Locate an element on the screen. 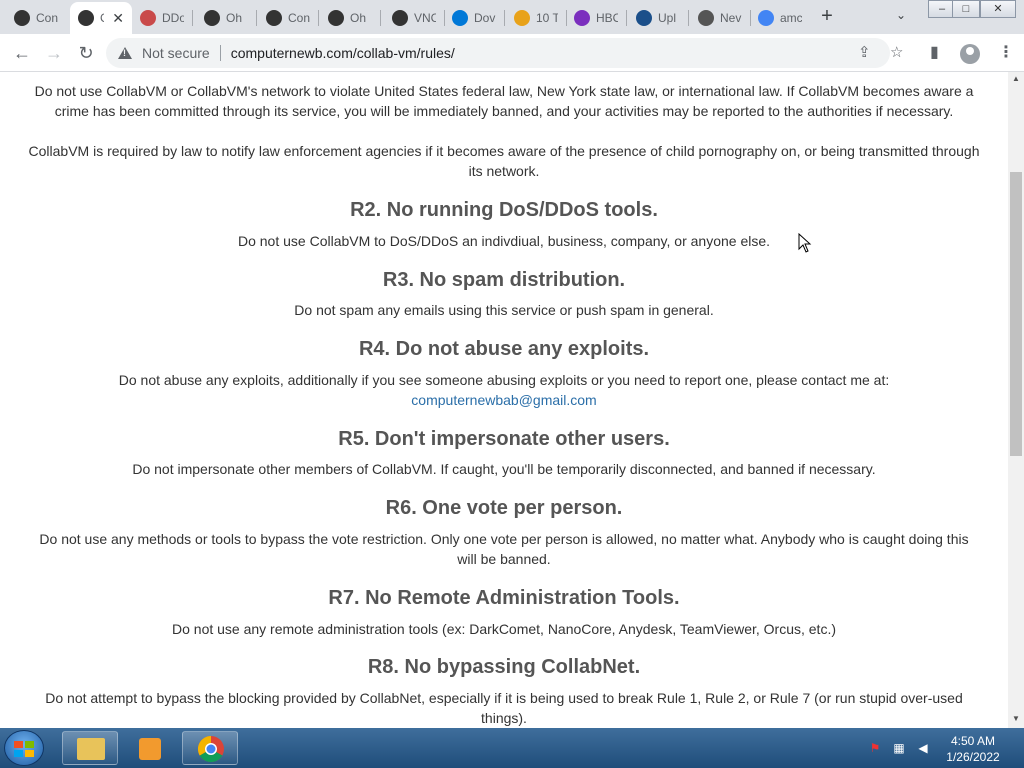 This screenshot has width=1024, height=768. tab-title: DDo is located at coordinates (173, 18).